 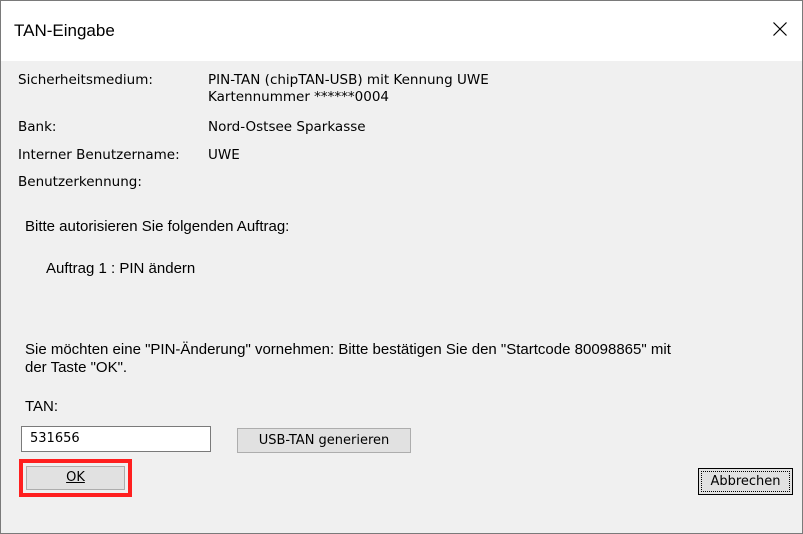 What do you see at coordinates (401, 31) in the screenshot?
I see `title-bar: TAN-Eingabe` at bounding box center [401, 31].